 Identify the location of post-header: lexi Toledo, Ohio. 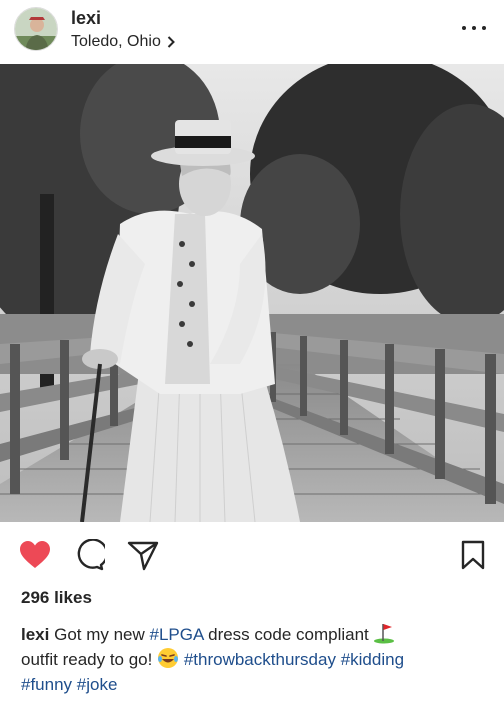
(252, 32).